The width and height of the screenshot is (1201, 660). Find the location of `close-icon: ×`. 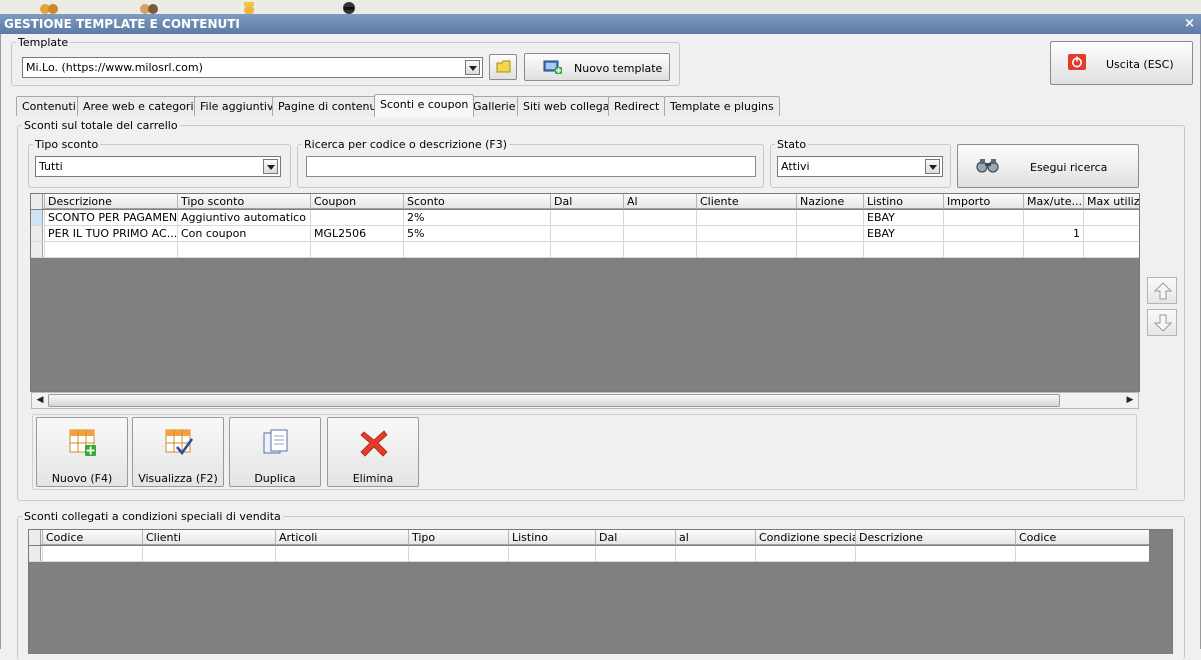

close-icon: × is located at coordinates (1189, 24).